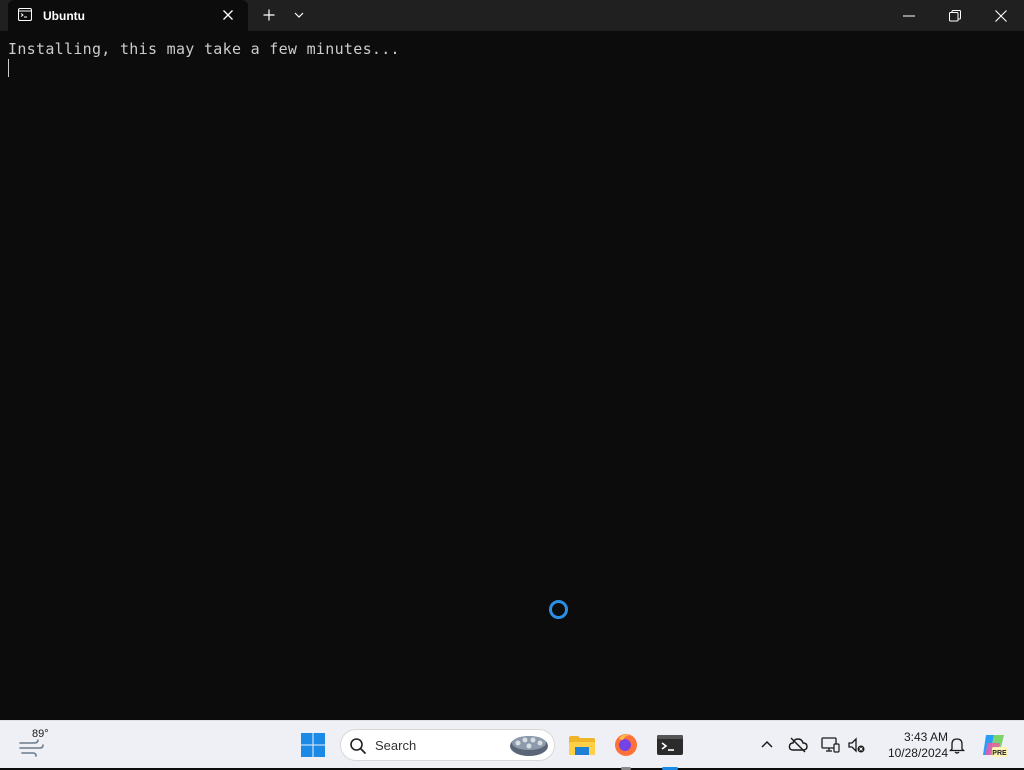 This screenshot has height=770, width=1024. I want to click on loading-spinner-icon, so click(558, 609).